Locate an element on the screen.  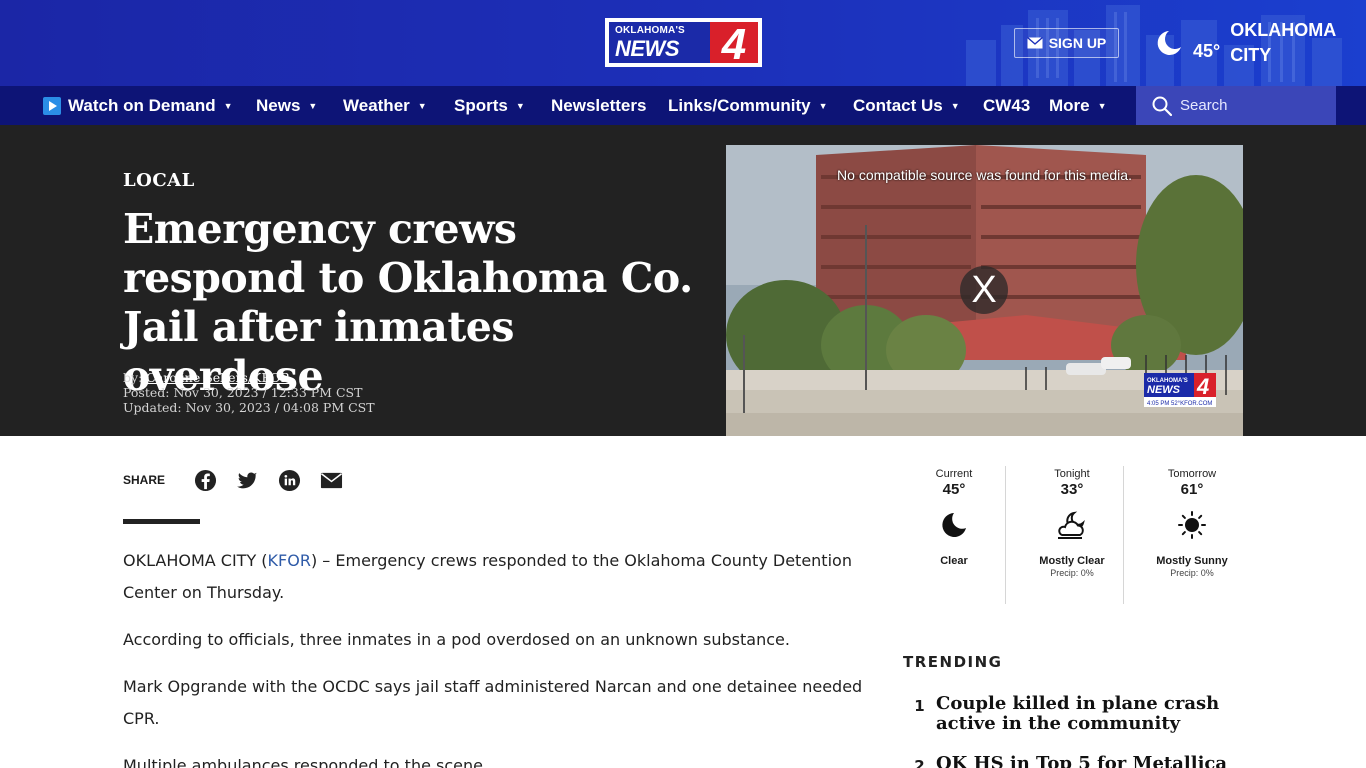
twitter-icon is located at coordinates (247, 480).